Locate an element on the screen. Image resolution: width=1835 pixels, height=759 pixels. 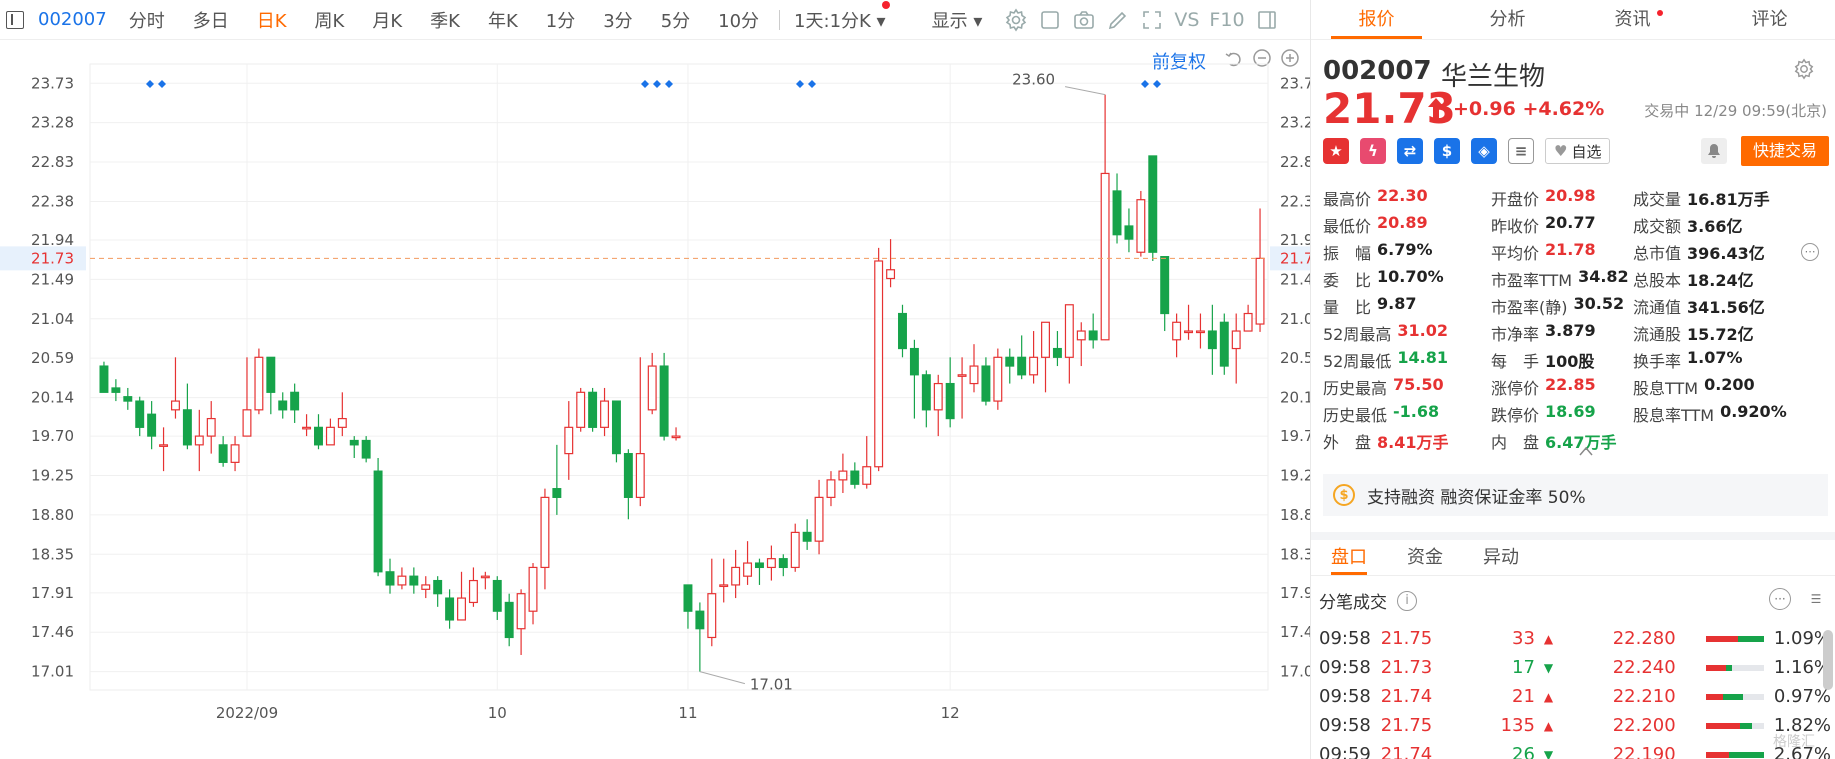
period-tab: 日K is located at coordinates (272, 20).